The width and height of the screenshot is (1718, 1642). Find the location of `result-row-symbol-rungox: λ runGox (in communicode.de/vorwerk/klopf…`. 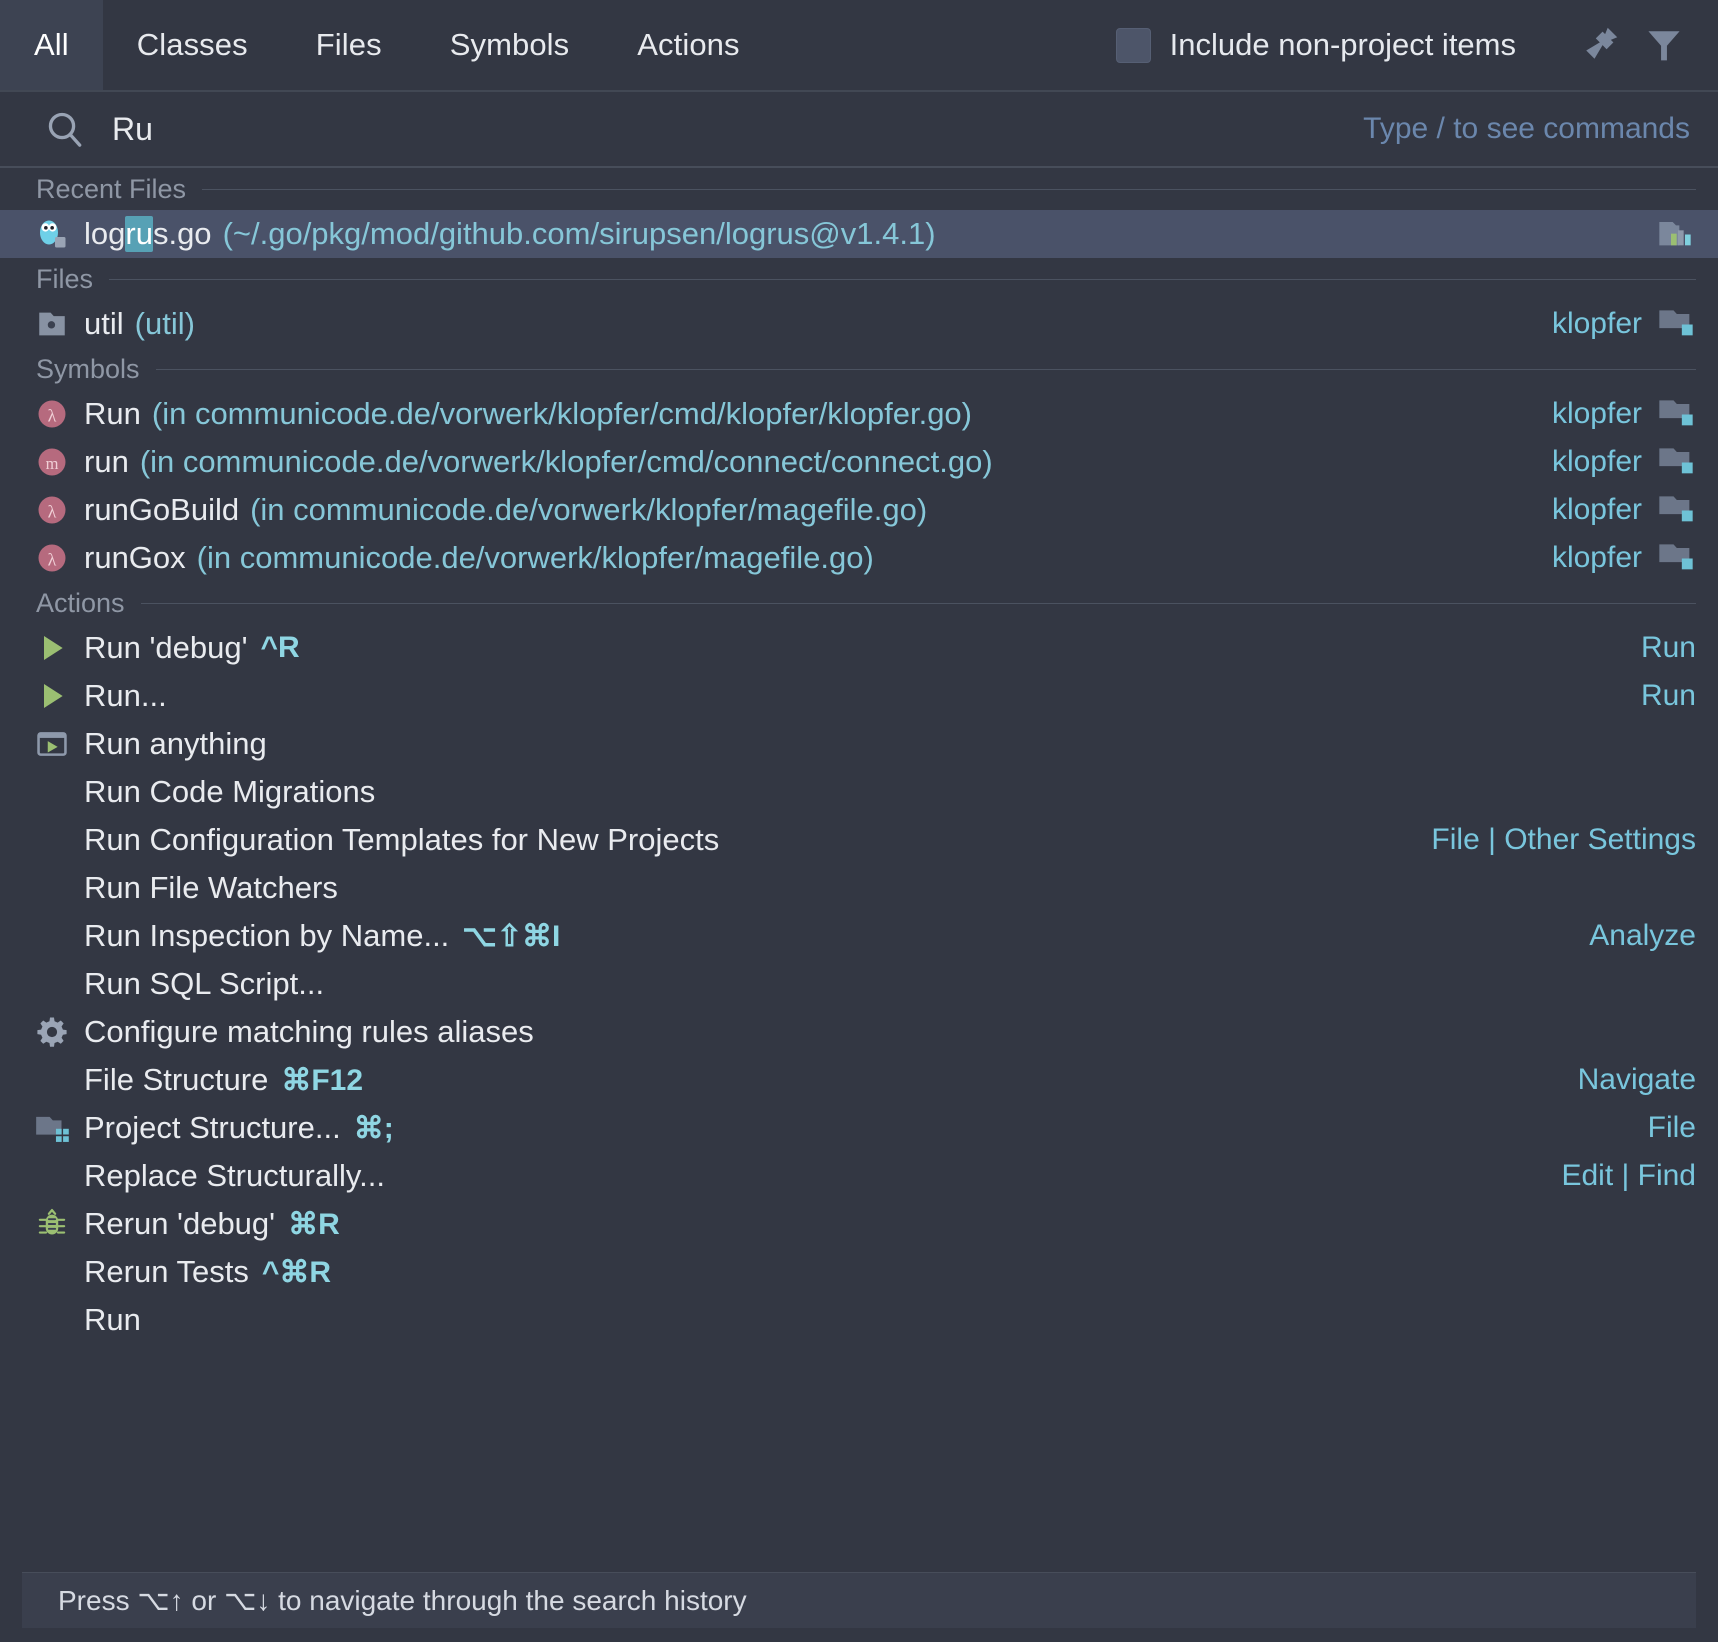

result-row-symbol-rungox: λ runGox (in communicode.de/vorwerk/klopf… is located at coordinates (859, 558).